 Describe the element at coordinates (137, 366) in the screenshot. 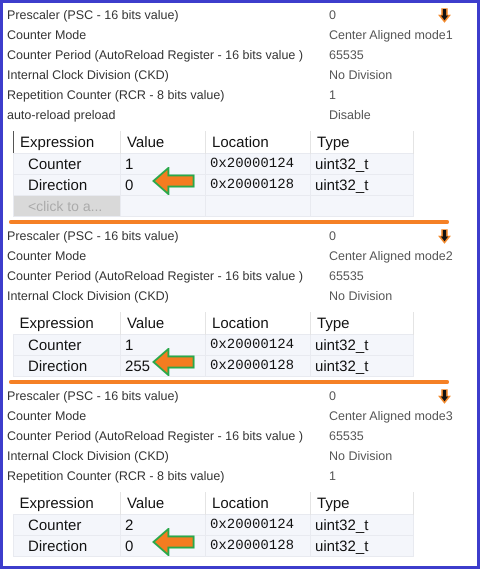

I see `table-cell: 255` at that location.